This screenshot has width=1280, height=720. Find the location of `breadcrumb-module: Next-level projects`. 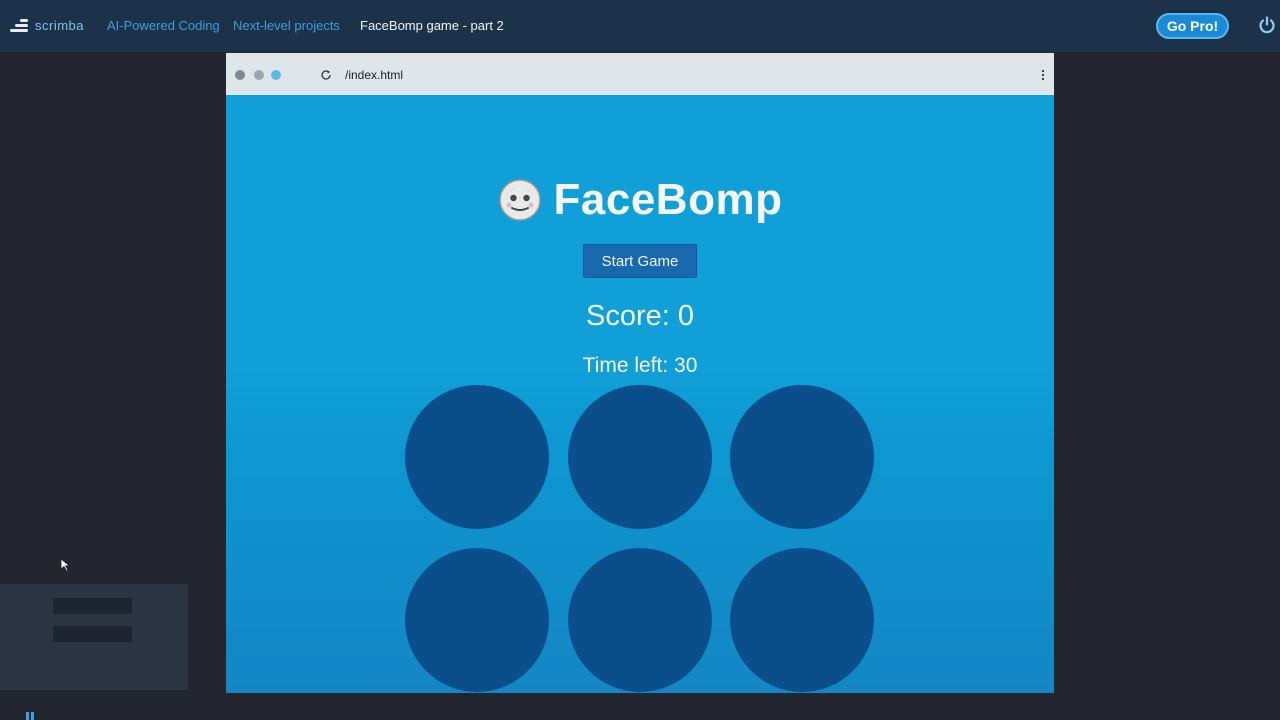

breadcrumb-module: Next-level projects is located at coordinates (286, 25).